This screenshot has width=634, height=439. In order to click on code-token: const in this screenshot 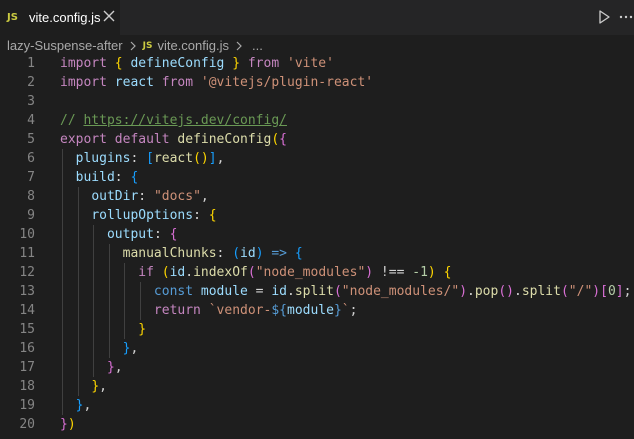, I will do `click(173, 291)`.